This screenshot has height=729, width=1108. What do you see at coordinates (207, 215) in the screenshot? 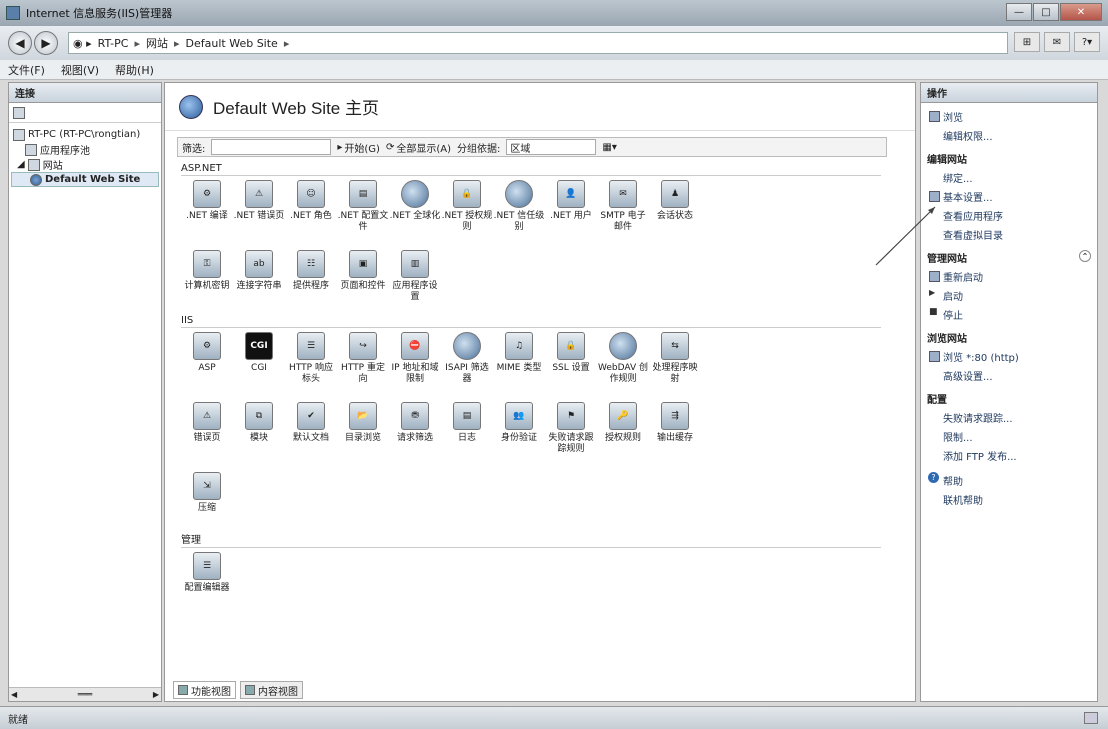
I see `feature-net-compilation: ⚙ .NET 编译` at bounding box center [207, 215].